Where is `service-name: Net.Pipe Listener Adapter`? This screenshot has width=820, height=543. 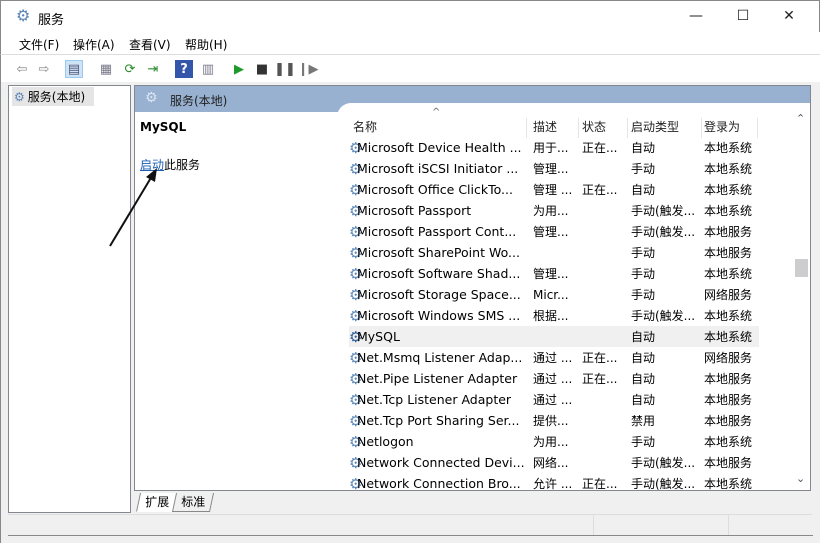 service-name: Net.Pipe Listener Adapter is located at coordinates (437, 378).